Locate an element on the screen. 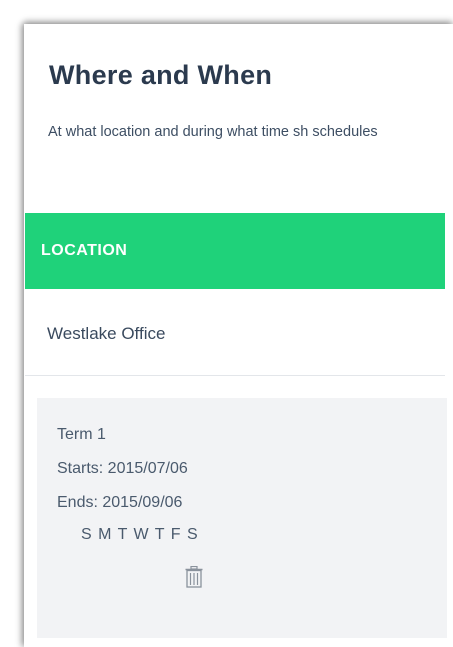 This screenshot has width=453, height=647. section-title: Where and When is located at coordinates (161, 75).